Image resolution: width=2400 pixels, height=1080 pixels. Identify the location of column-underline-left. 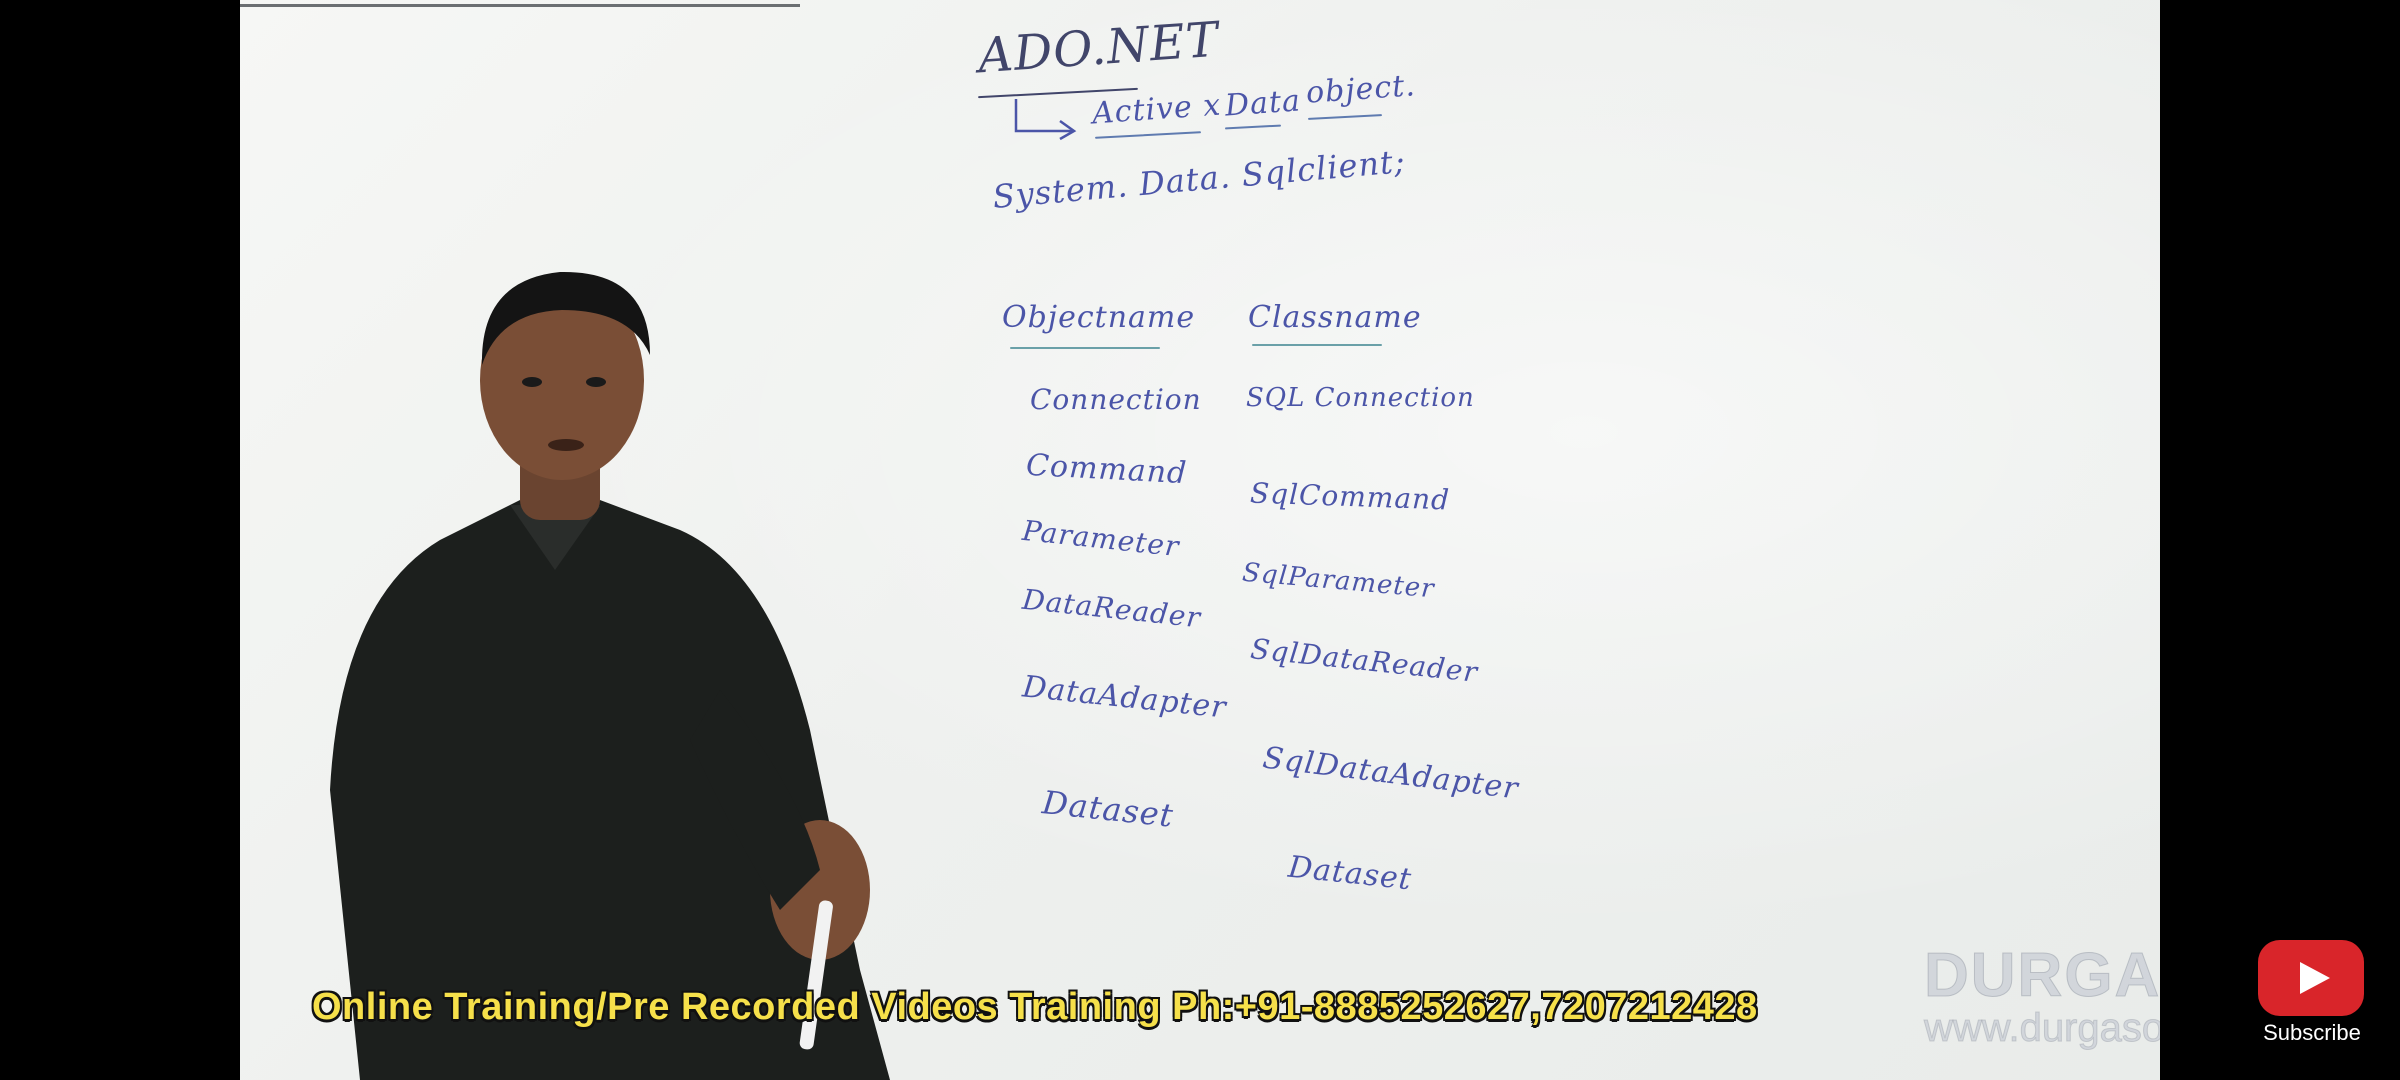
(1085, 348).